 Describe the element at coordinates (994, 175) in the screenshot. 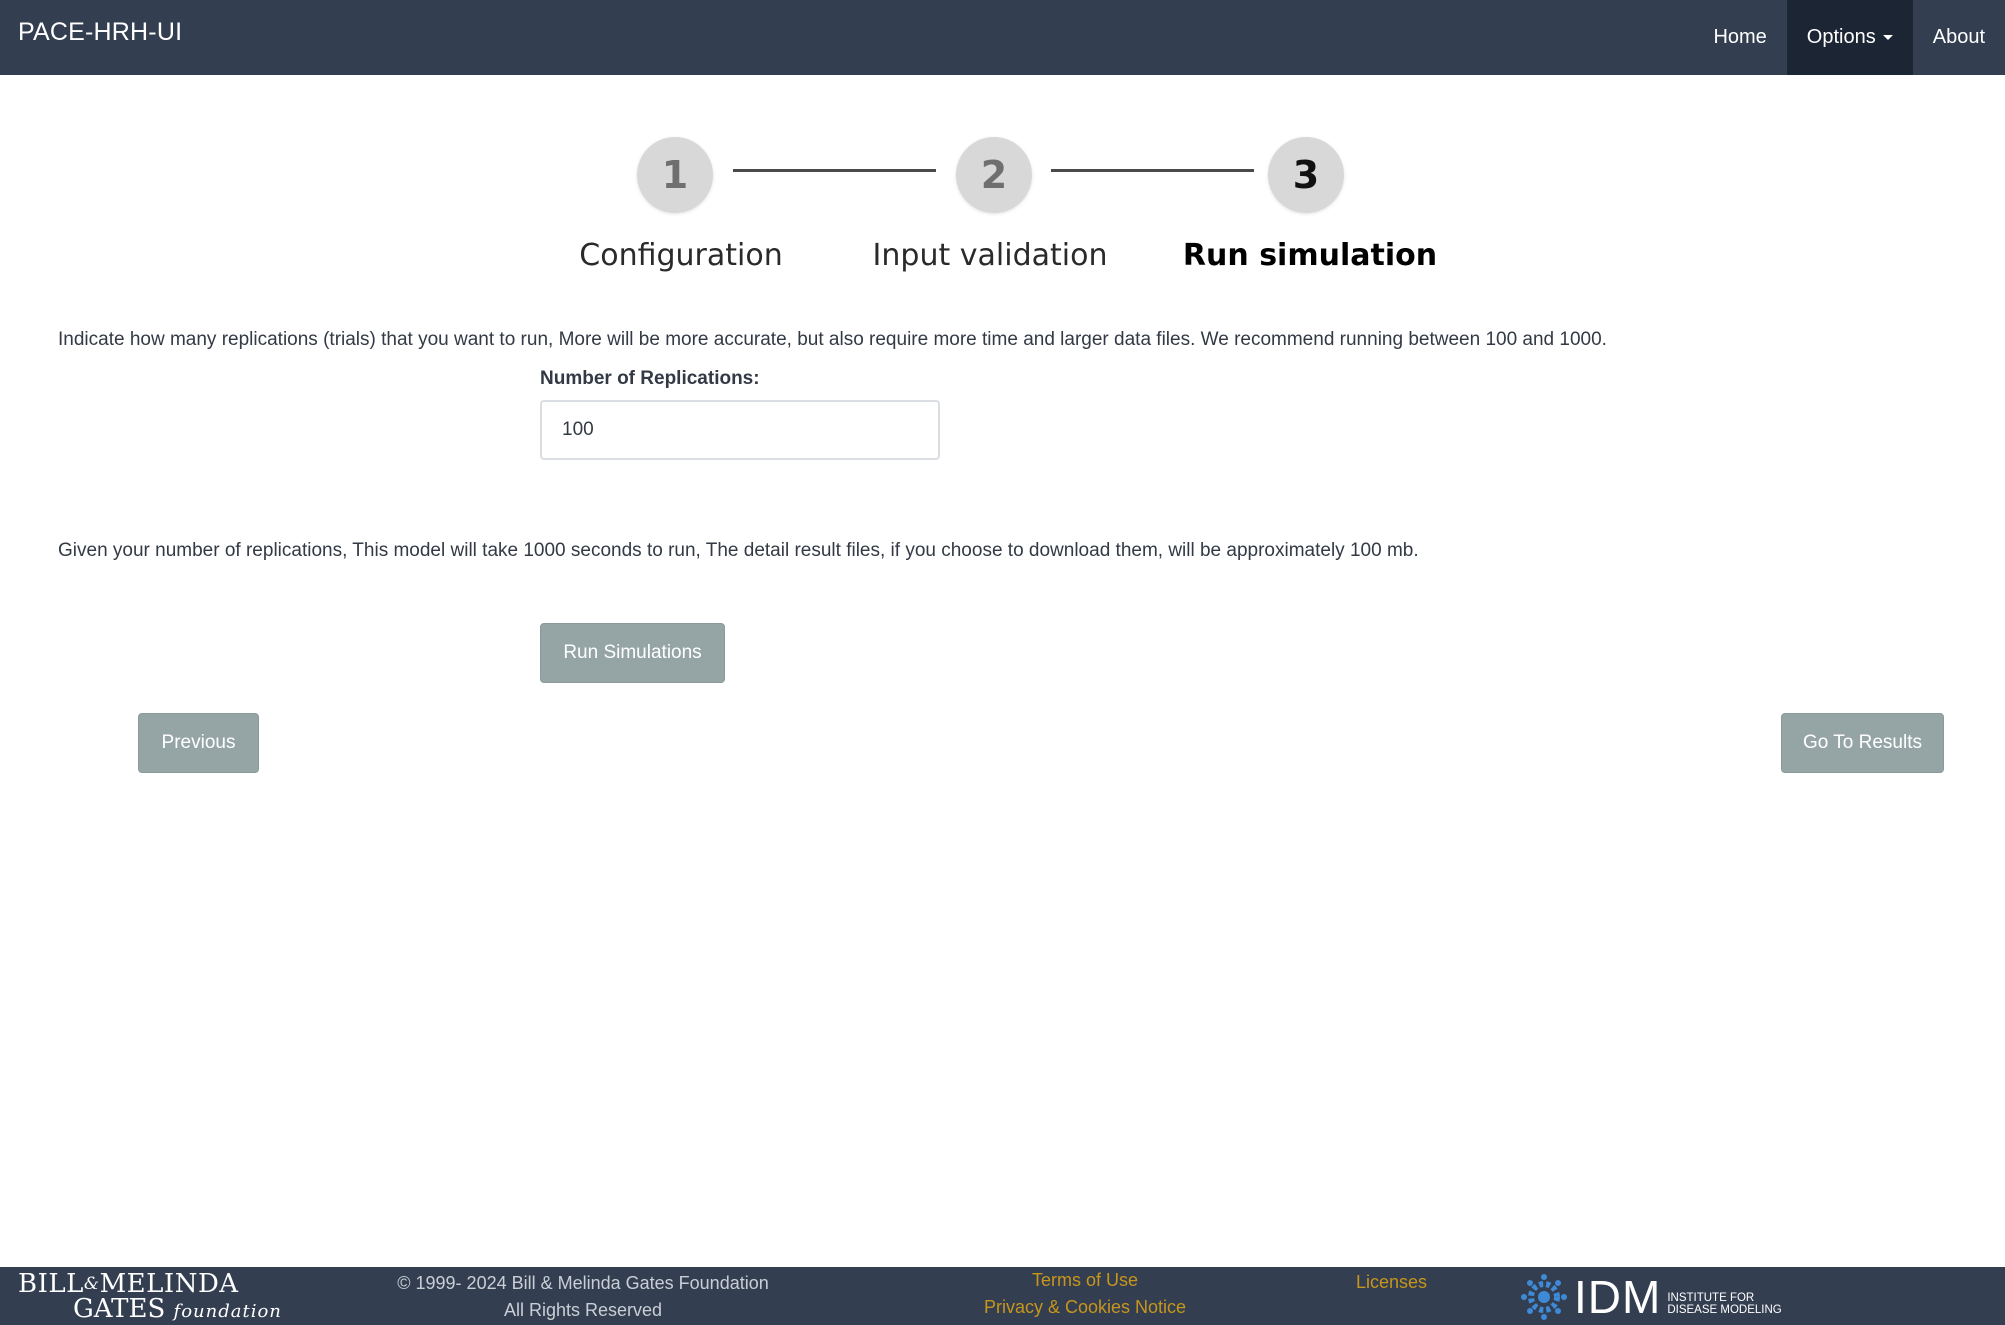

I see `step-2-circle: 2` at that location.